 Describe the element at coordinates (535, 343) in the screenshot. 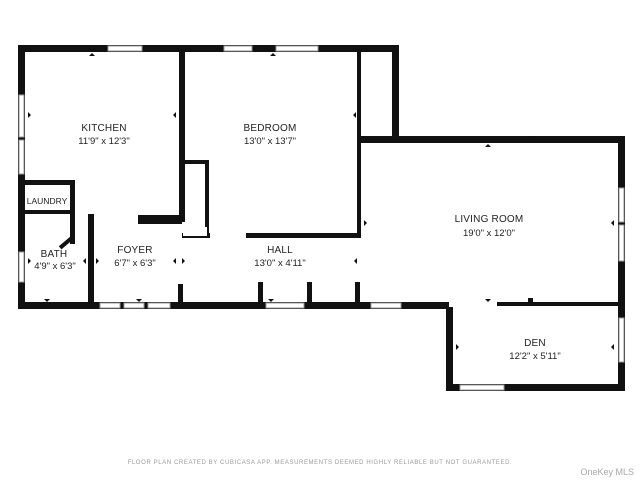

I see `den-label: DEN` at that location.